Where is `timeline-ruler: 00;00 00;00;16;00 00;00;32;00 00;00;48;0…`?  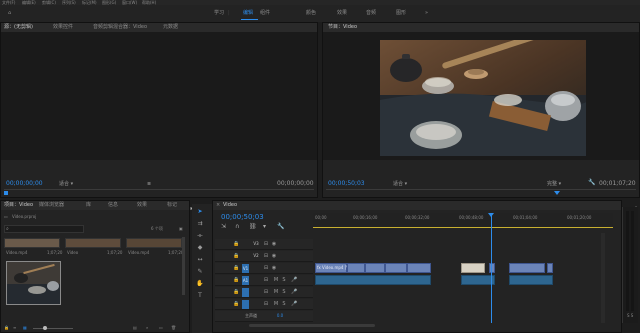 timeline-ruler: 00;00 00;00;16;00 00;00;32;00 00;00;48;0… is located at coordinates (463, 220).